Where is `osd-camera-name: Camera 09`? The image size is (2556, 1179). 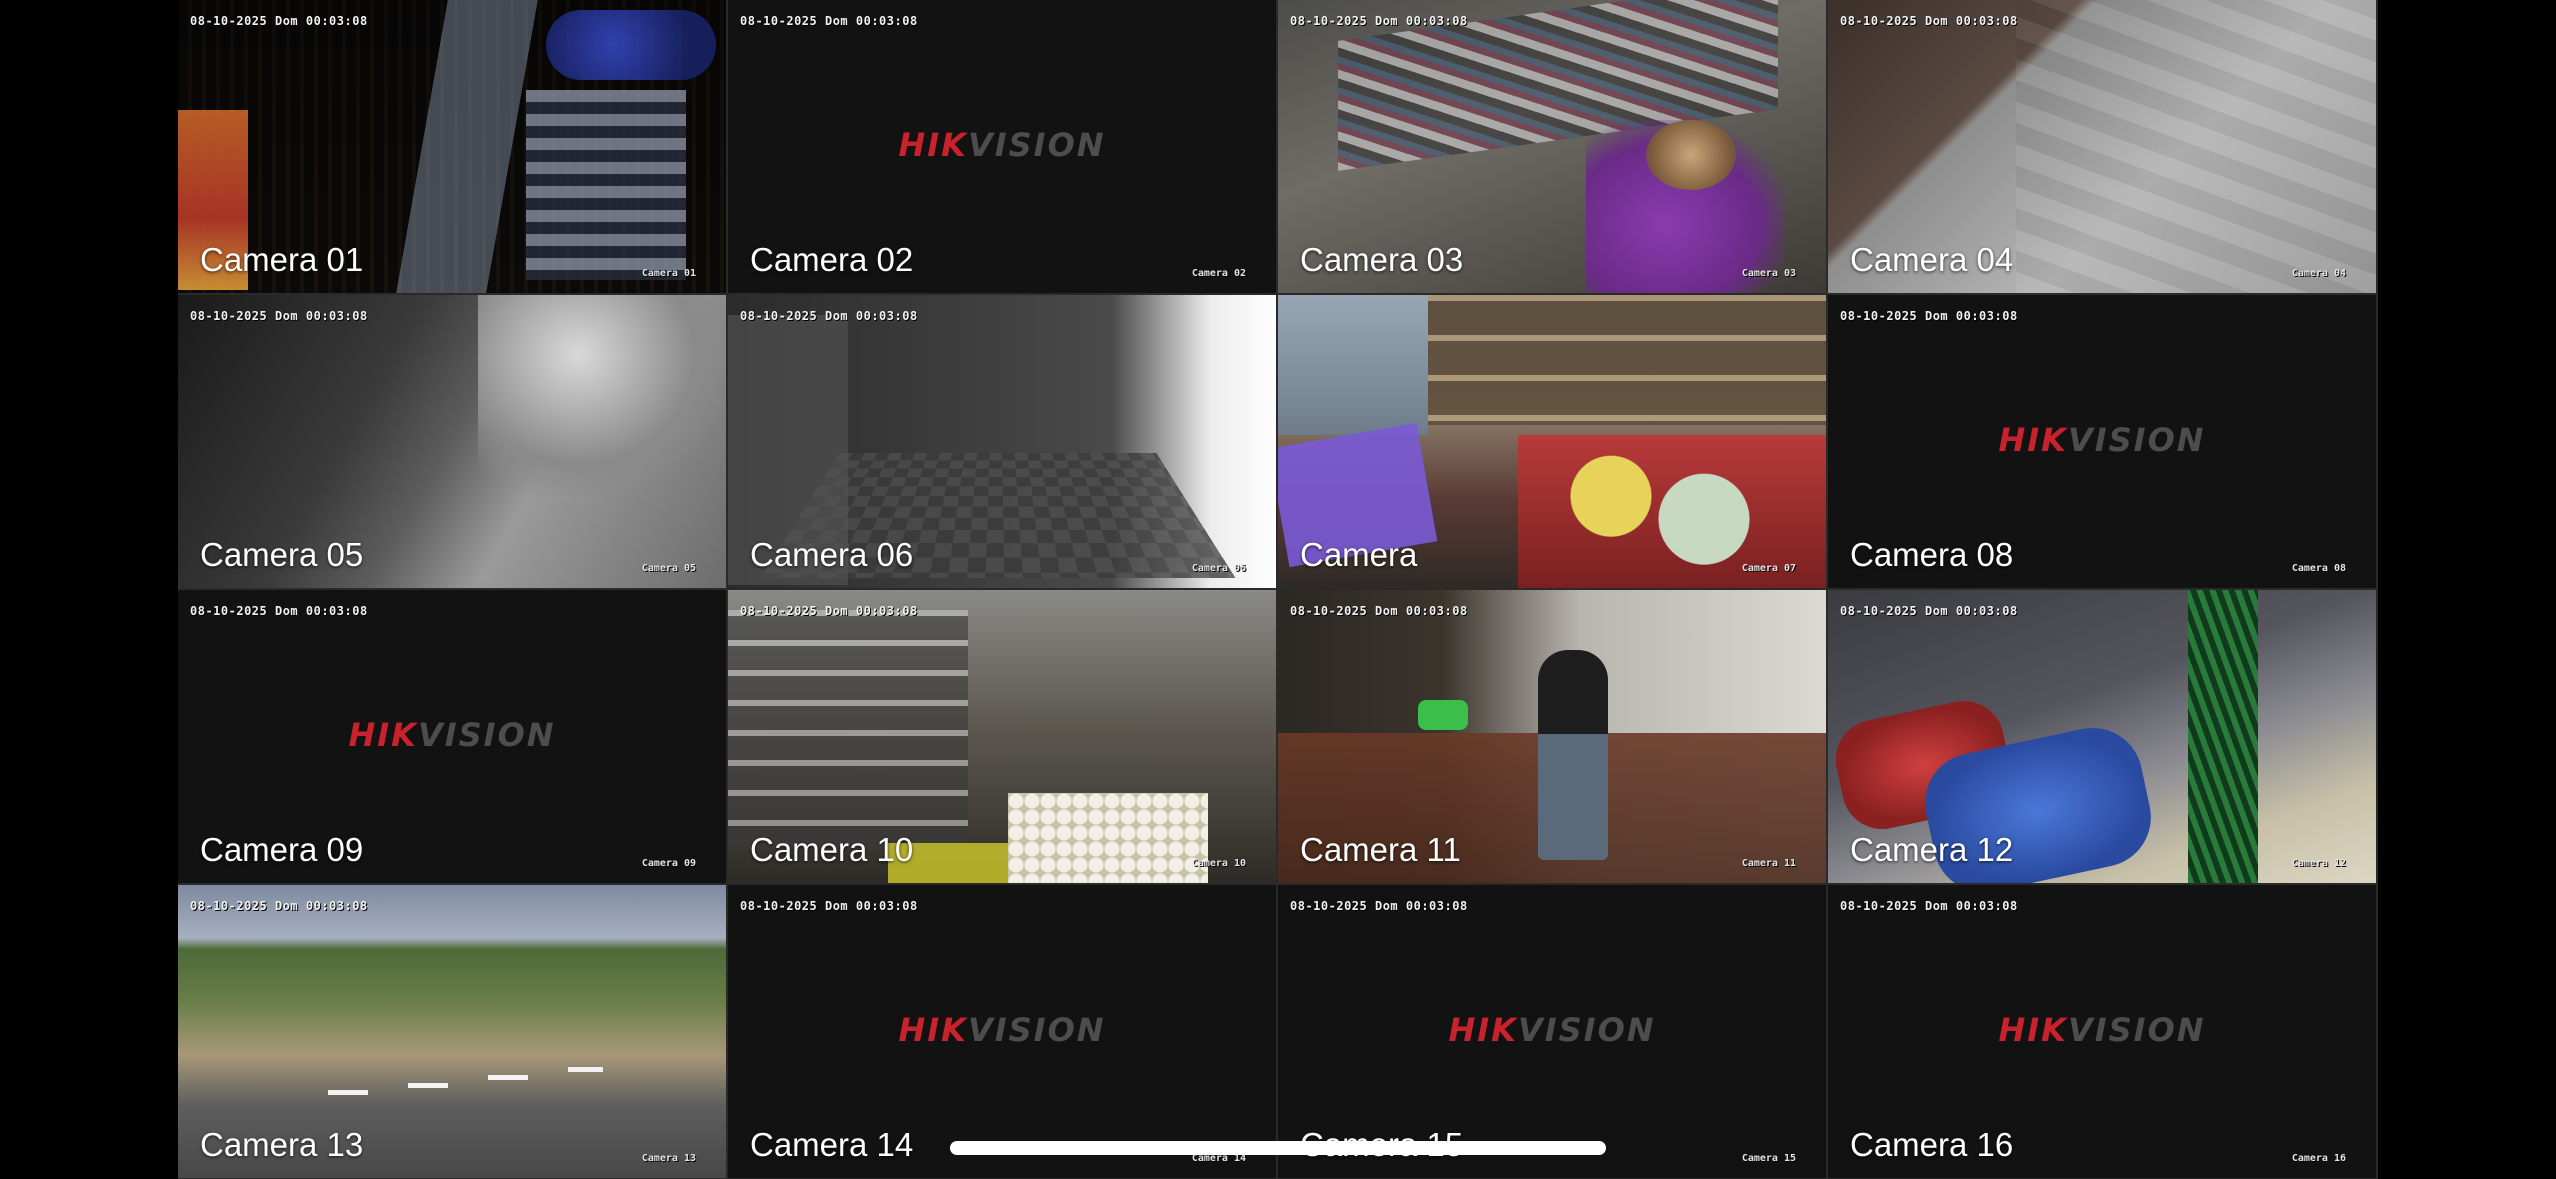
osd-camera-name: Camera 09 is located at coordinates (668, 863).